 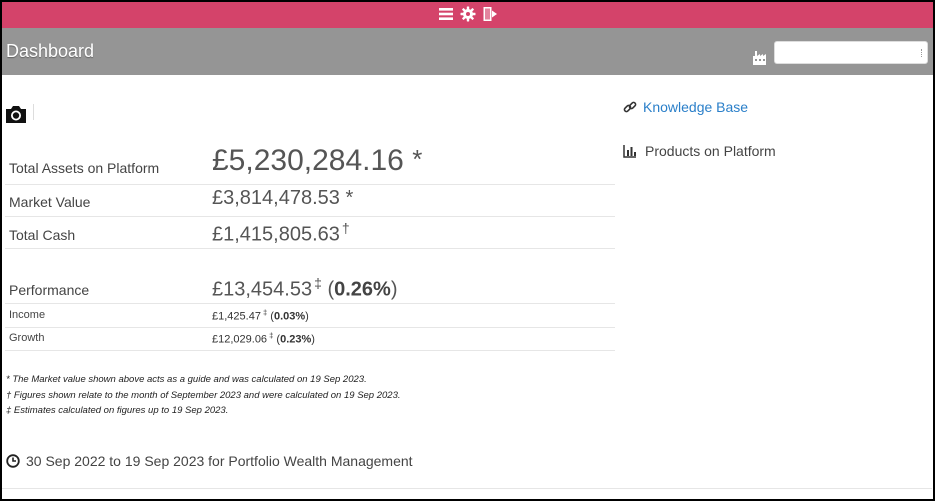 I want to click on total-assets-label: Total Assets on Platform, so click(x=84, y=168).